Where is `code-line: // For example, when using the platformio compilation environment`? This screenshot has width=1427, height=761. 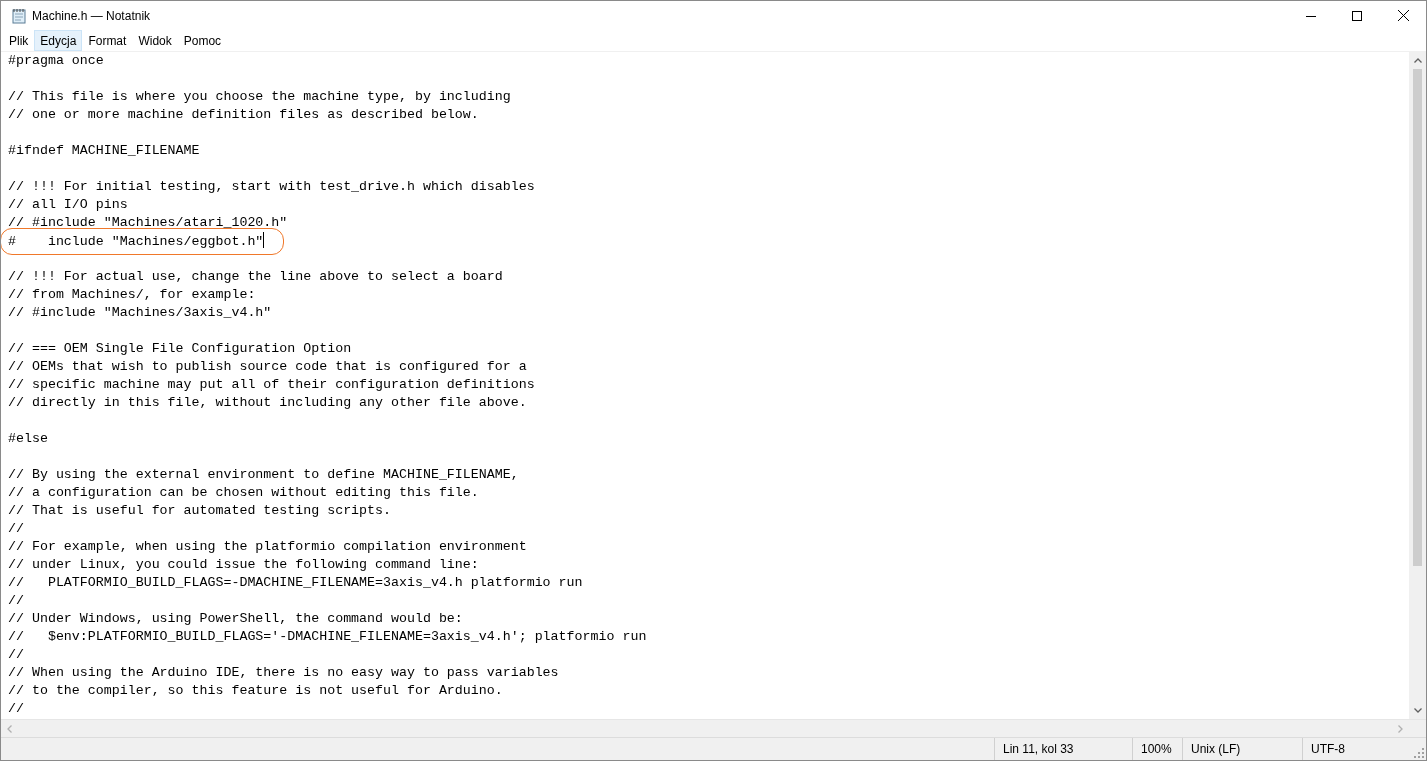 code-line: // For example, when using the platformio compilation environment is located at coordinates (267, 547).